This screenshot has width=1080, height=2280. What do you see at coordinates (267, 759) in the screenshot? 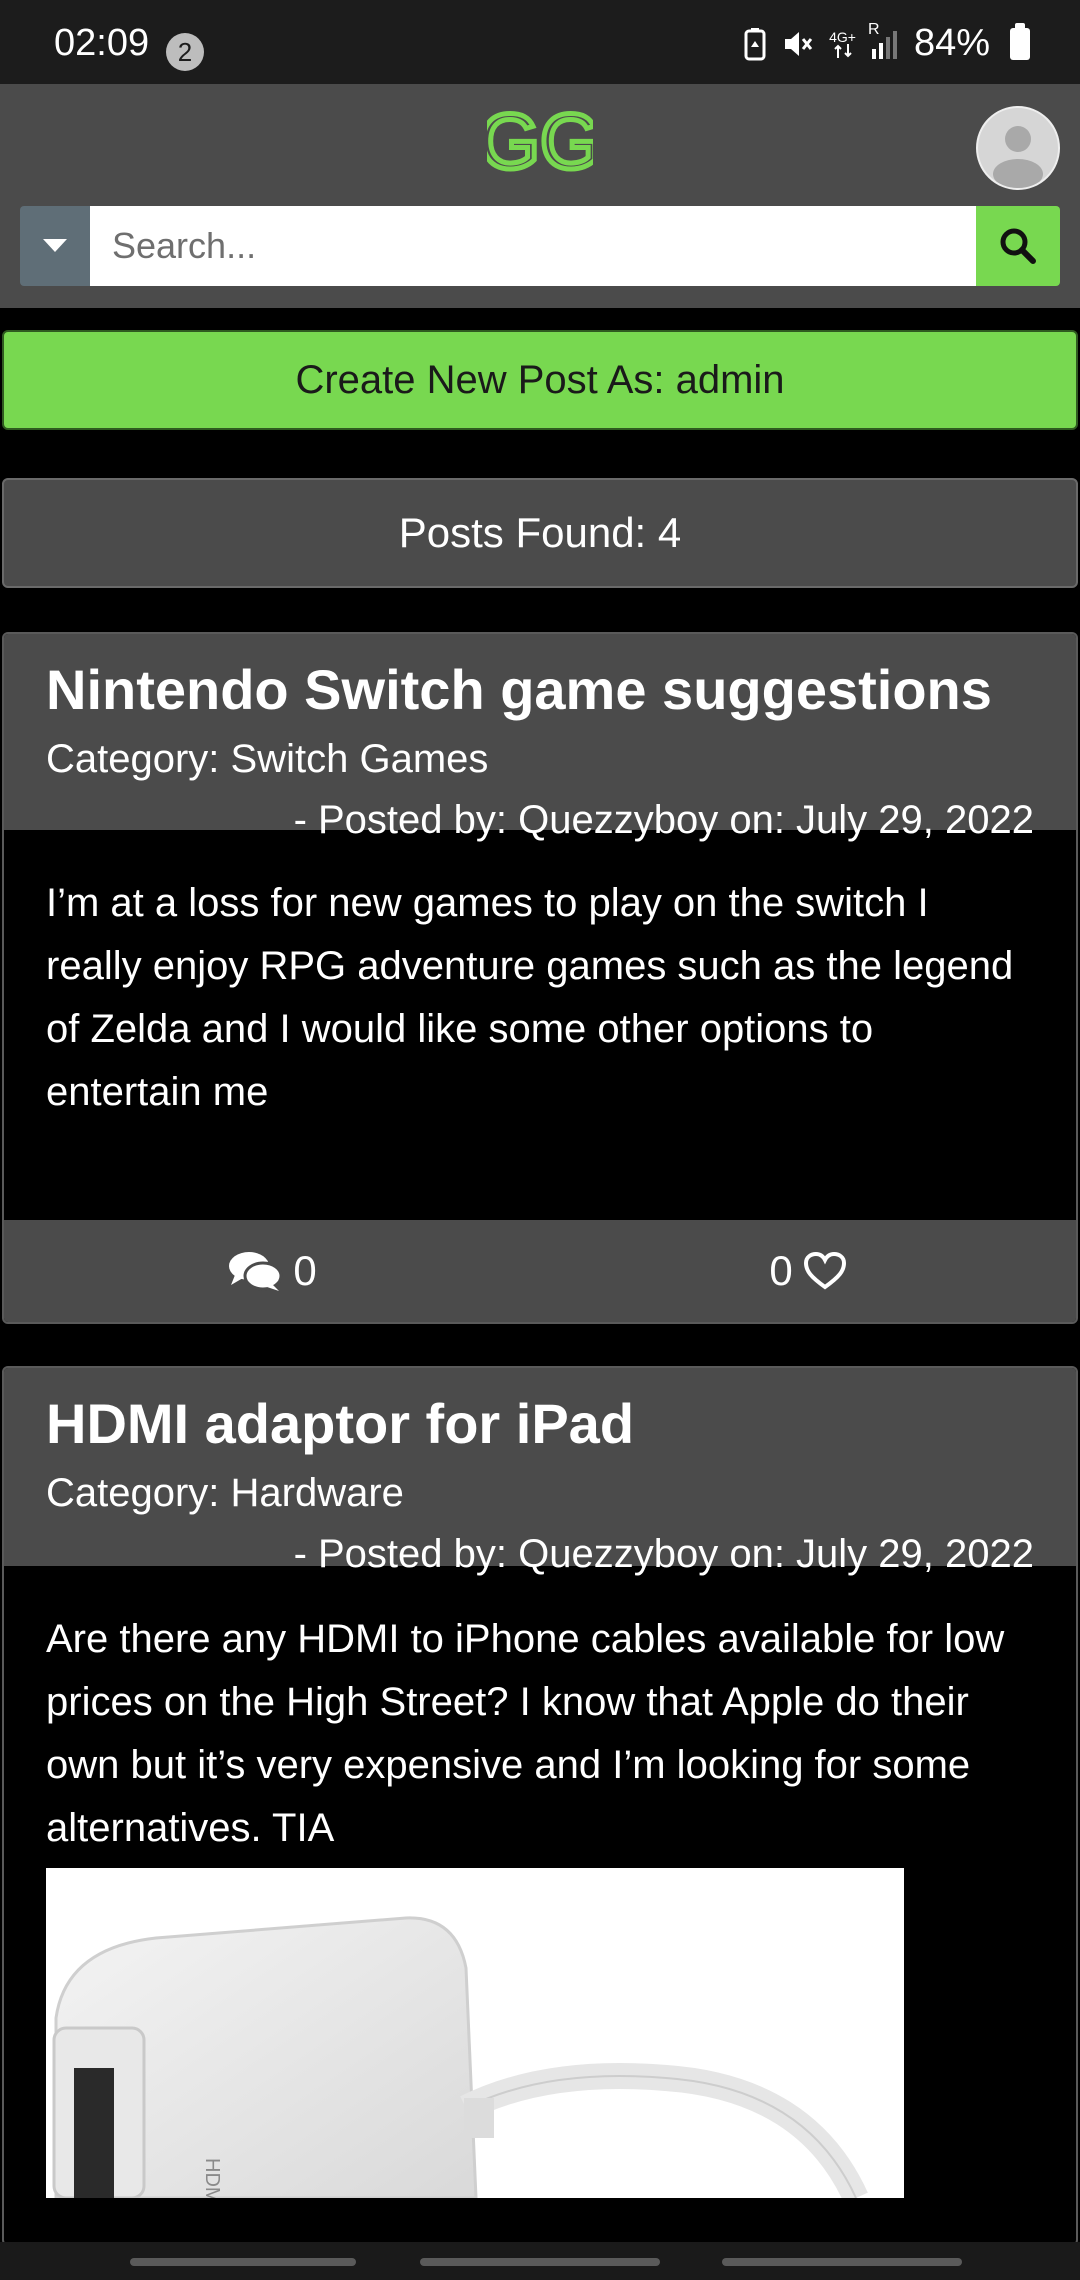
I see `post-category: Category: Switch Games` at bounding box center [267, 759].